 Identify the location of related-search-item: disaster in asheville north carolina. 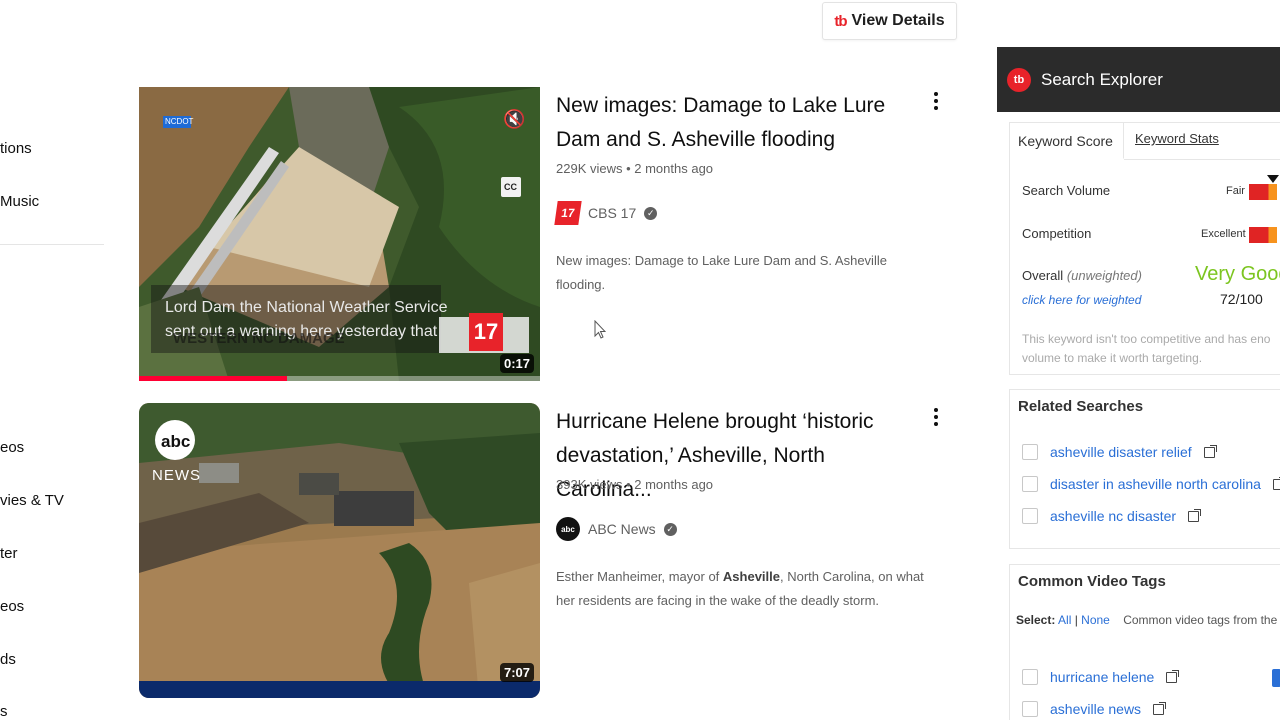
(1151, 484).